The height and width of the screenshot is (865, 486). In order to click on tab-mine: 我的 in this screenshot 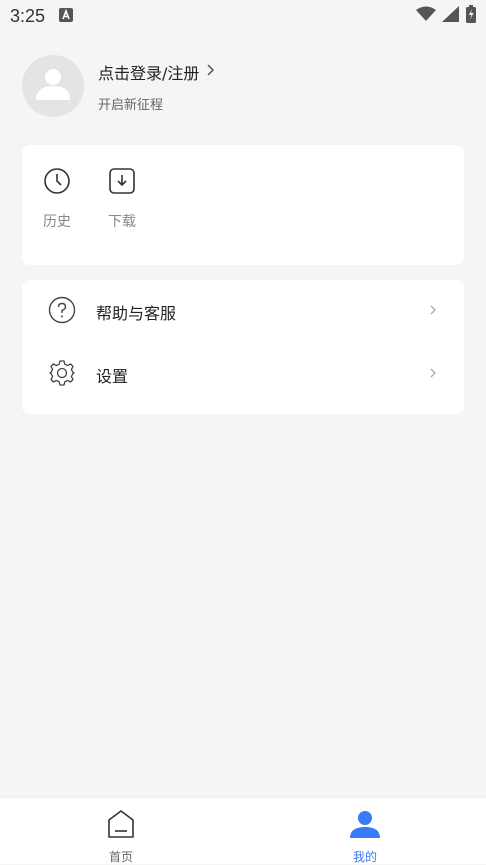, I will do `click(365, 836)`.